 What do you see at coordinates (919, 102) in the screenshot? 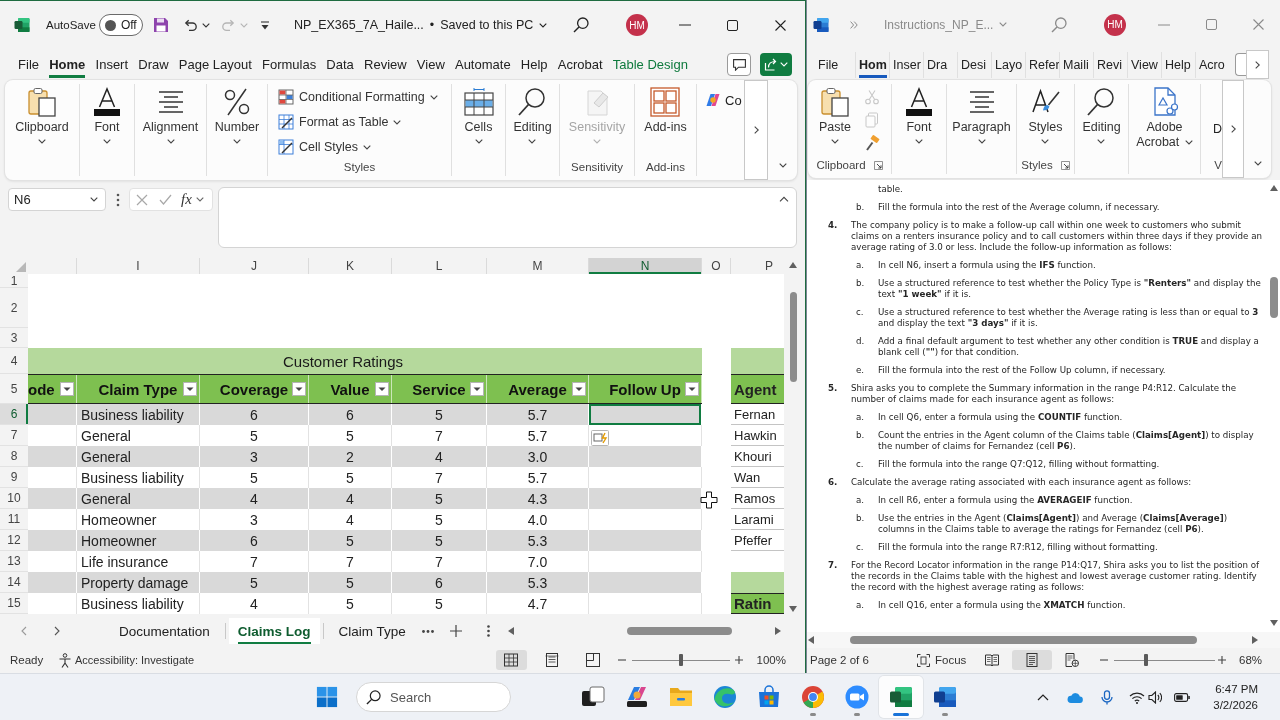
I see `font-color-icon` at bounding box center [919, 102].